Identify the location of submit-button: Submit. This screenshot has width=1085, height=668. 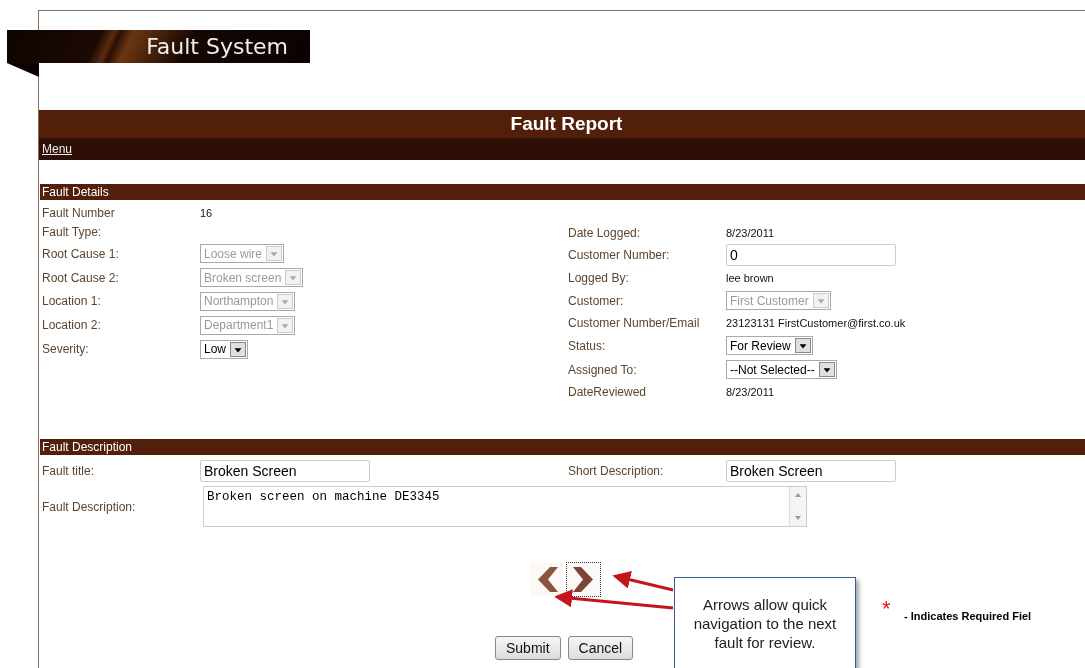
(528, 648).